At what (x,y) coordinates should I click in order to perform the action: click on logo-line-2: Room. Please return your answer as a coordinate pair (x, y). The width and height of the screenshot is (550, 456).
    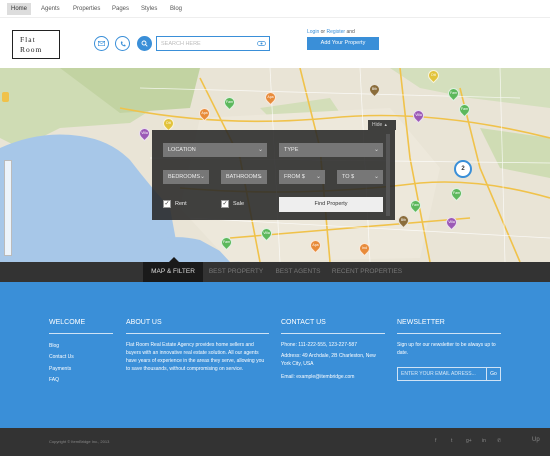
    Looking at the image, I should click on (31, 49).